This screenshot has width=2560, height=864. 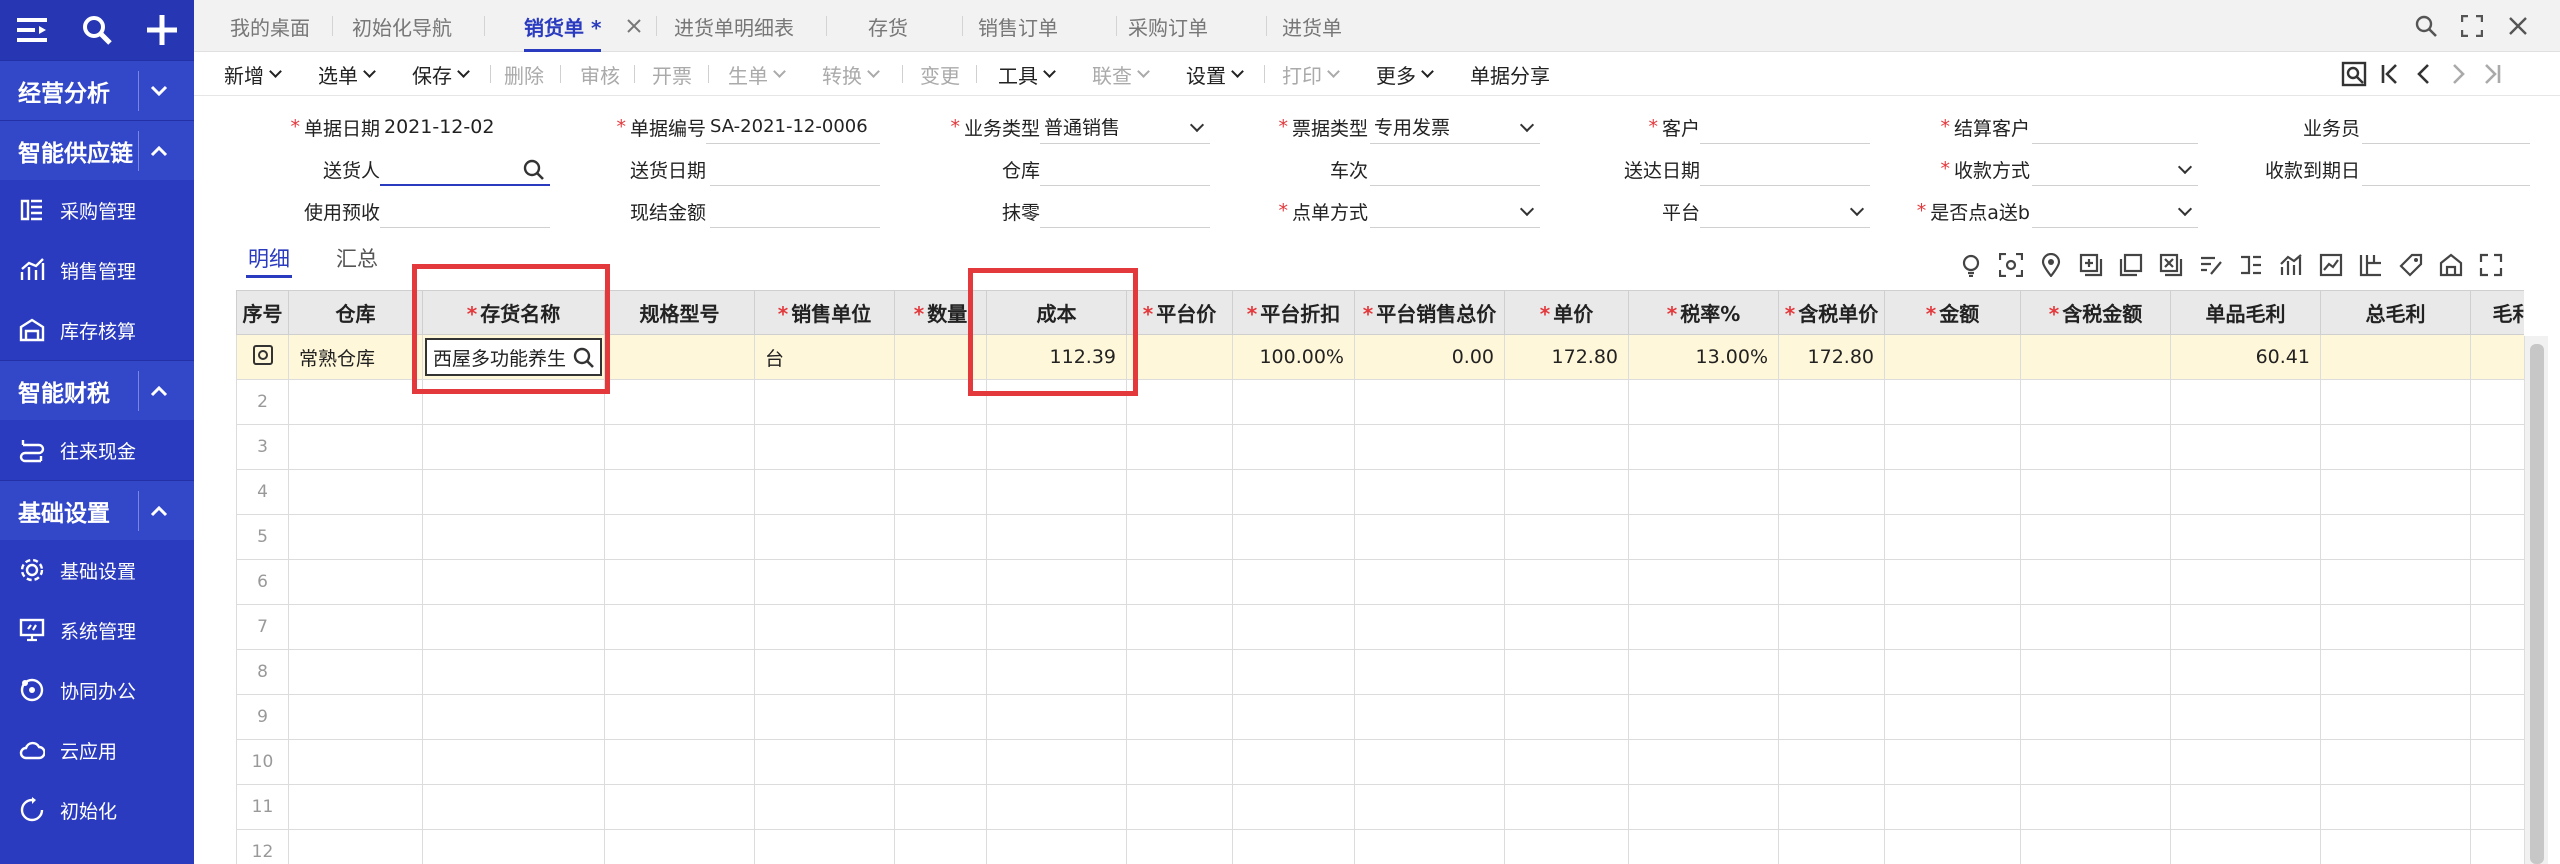 What do you see at coordinates (2115, 211) in the screenshot?
I see `a-to-b-select` at bounding box center [2115, 211].